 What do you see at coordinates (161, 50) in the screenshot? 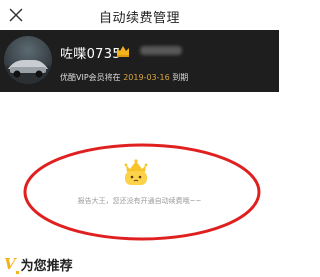
I see `blurred-text` at bounding box center [161, 50].